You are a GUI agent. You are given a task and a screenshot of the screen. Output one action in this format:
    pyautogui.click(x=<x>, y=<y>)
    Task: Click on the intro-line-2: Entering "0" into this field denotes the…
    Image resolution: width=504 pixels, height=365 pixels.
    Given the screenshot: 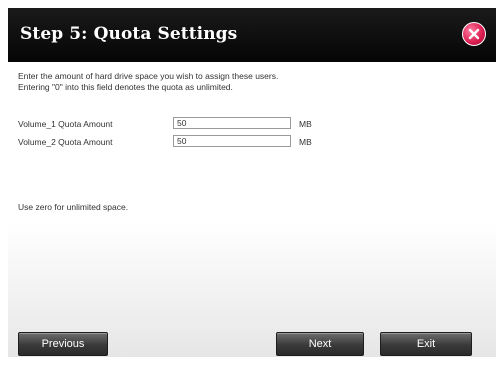 What is the action you would take?
    pyautogui.click(x=125, y=87)
    